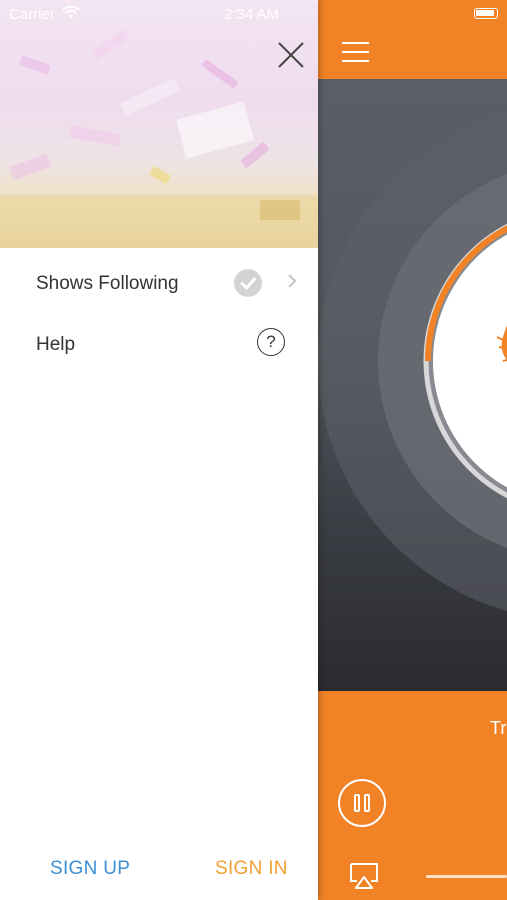  What do you see at coordinates (356, 52) in the screenshot?
I see `hamburger-menu-button` at bounding box center [356, 52].